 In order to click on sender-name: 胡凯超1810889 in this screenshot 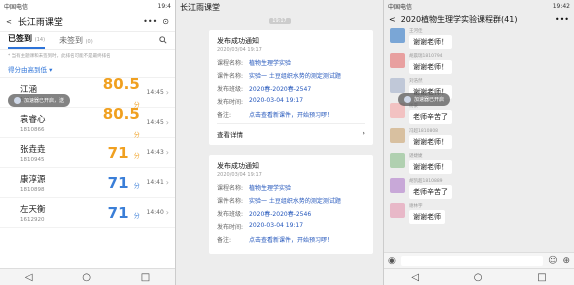, I will do `click(426, 181)`.